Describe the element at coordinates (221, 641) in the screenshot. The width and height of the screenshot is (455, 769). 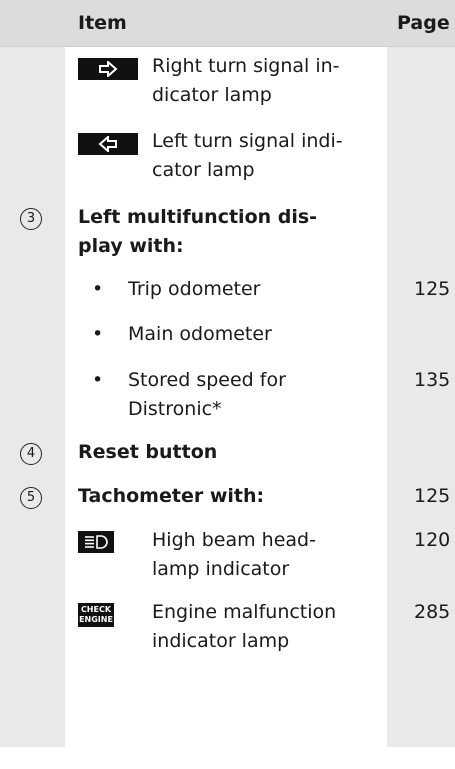
I see `engine-line2: indicator lamp` at that location.